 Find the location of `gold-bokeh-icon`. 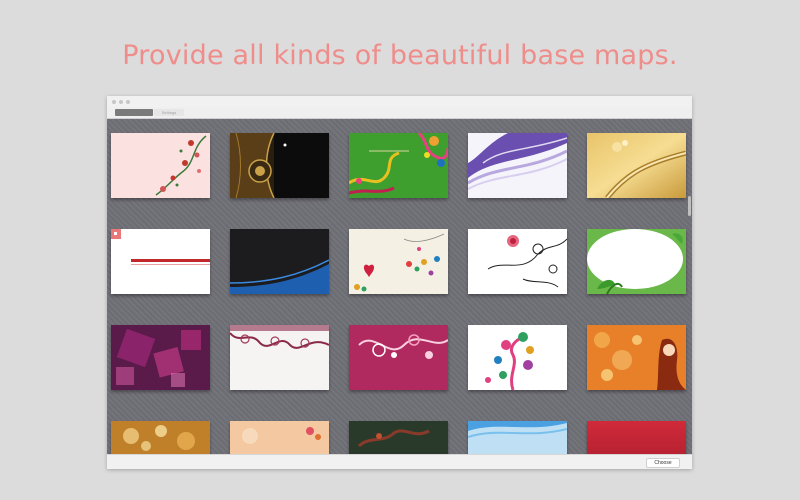

gold-bokeh-icon is located at coordinates (160, 438).